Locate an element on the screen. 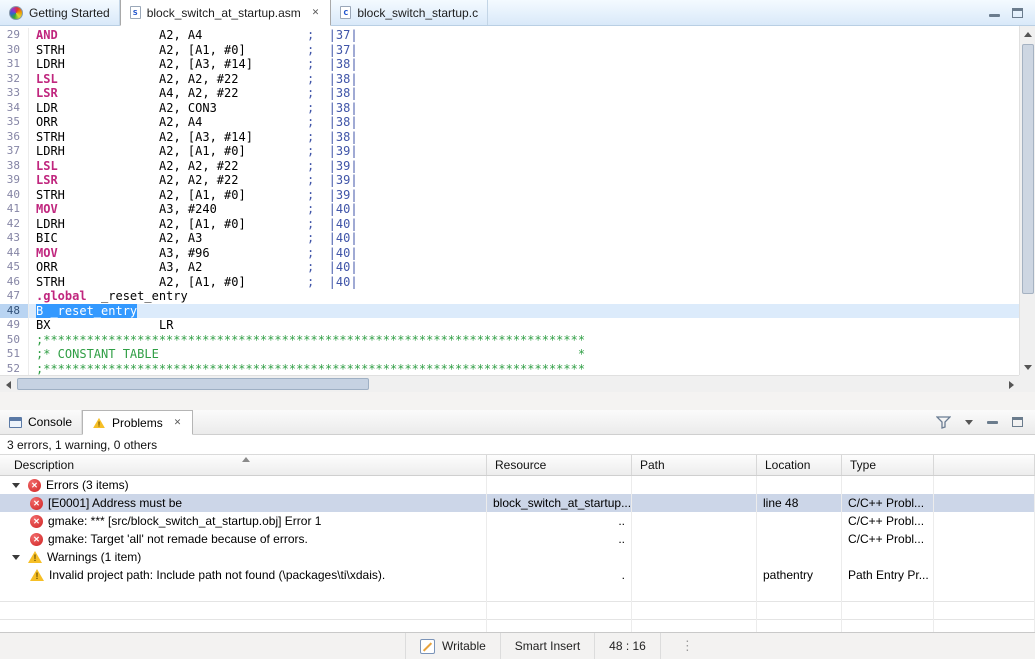  line-number: 34 is located at coordinates (14, 107).